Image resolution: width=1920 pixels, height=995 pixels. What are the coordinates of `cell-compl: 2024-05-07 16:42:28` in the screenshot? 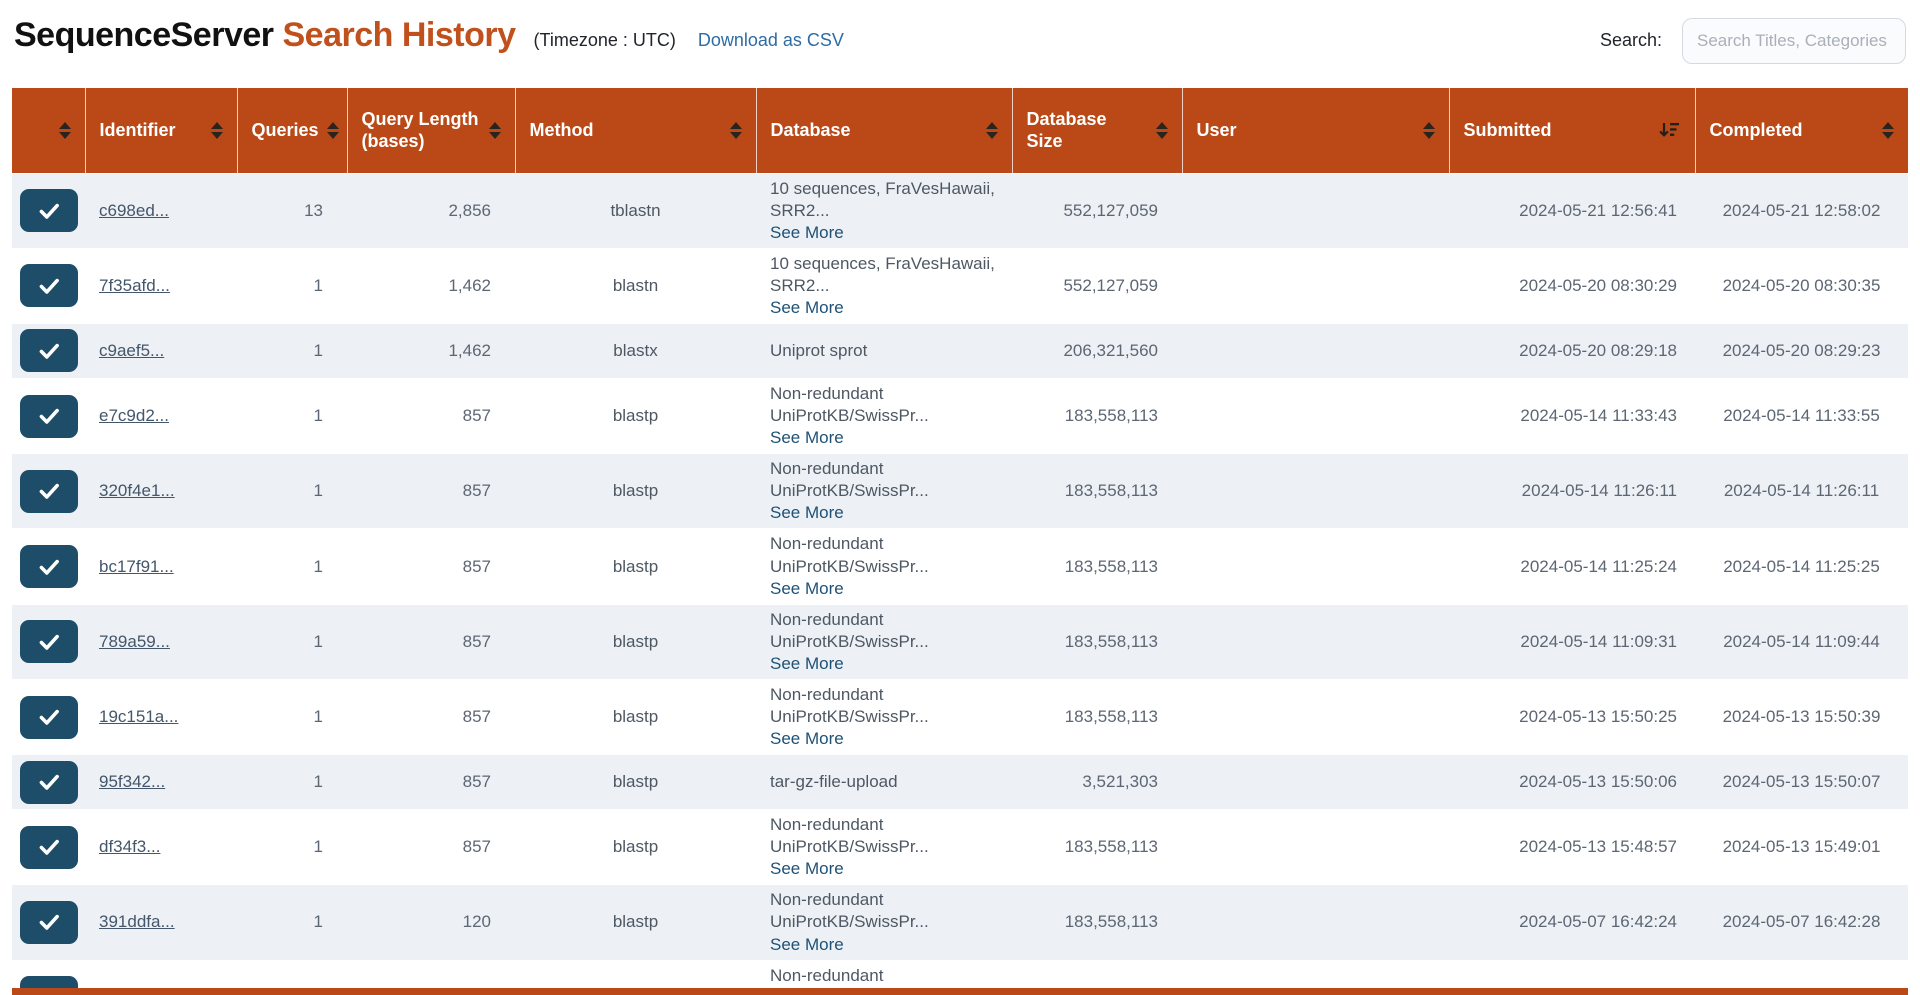 It's located at (1801, 922).